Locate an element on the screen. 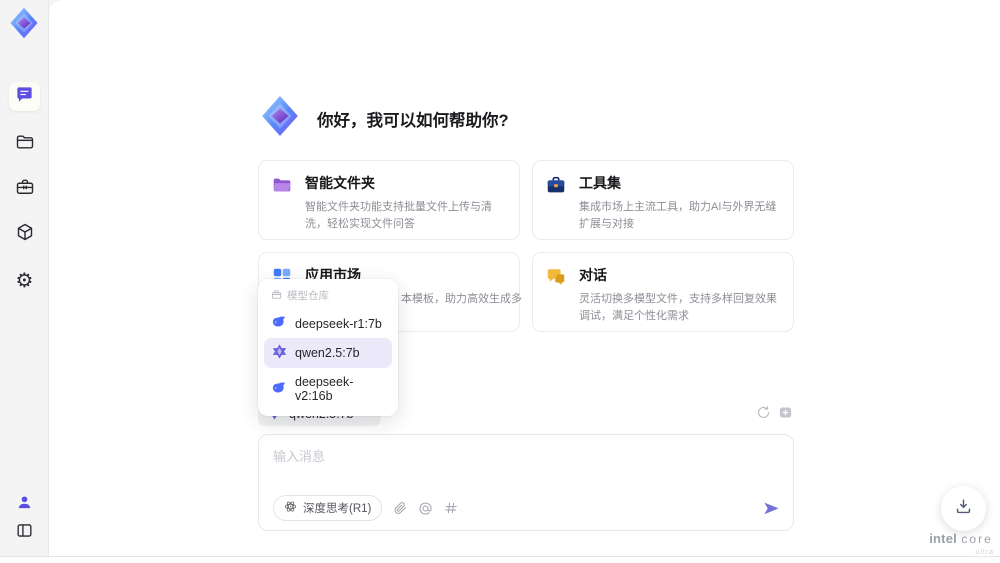  download-icon is located at coordinates (963, 509).